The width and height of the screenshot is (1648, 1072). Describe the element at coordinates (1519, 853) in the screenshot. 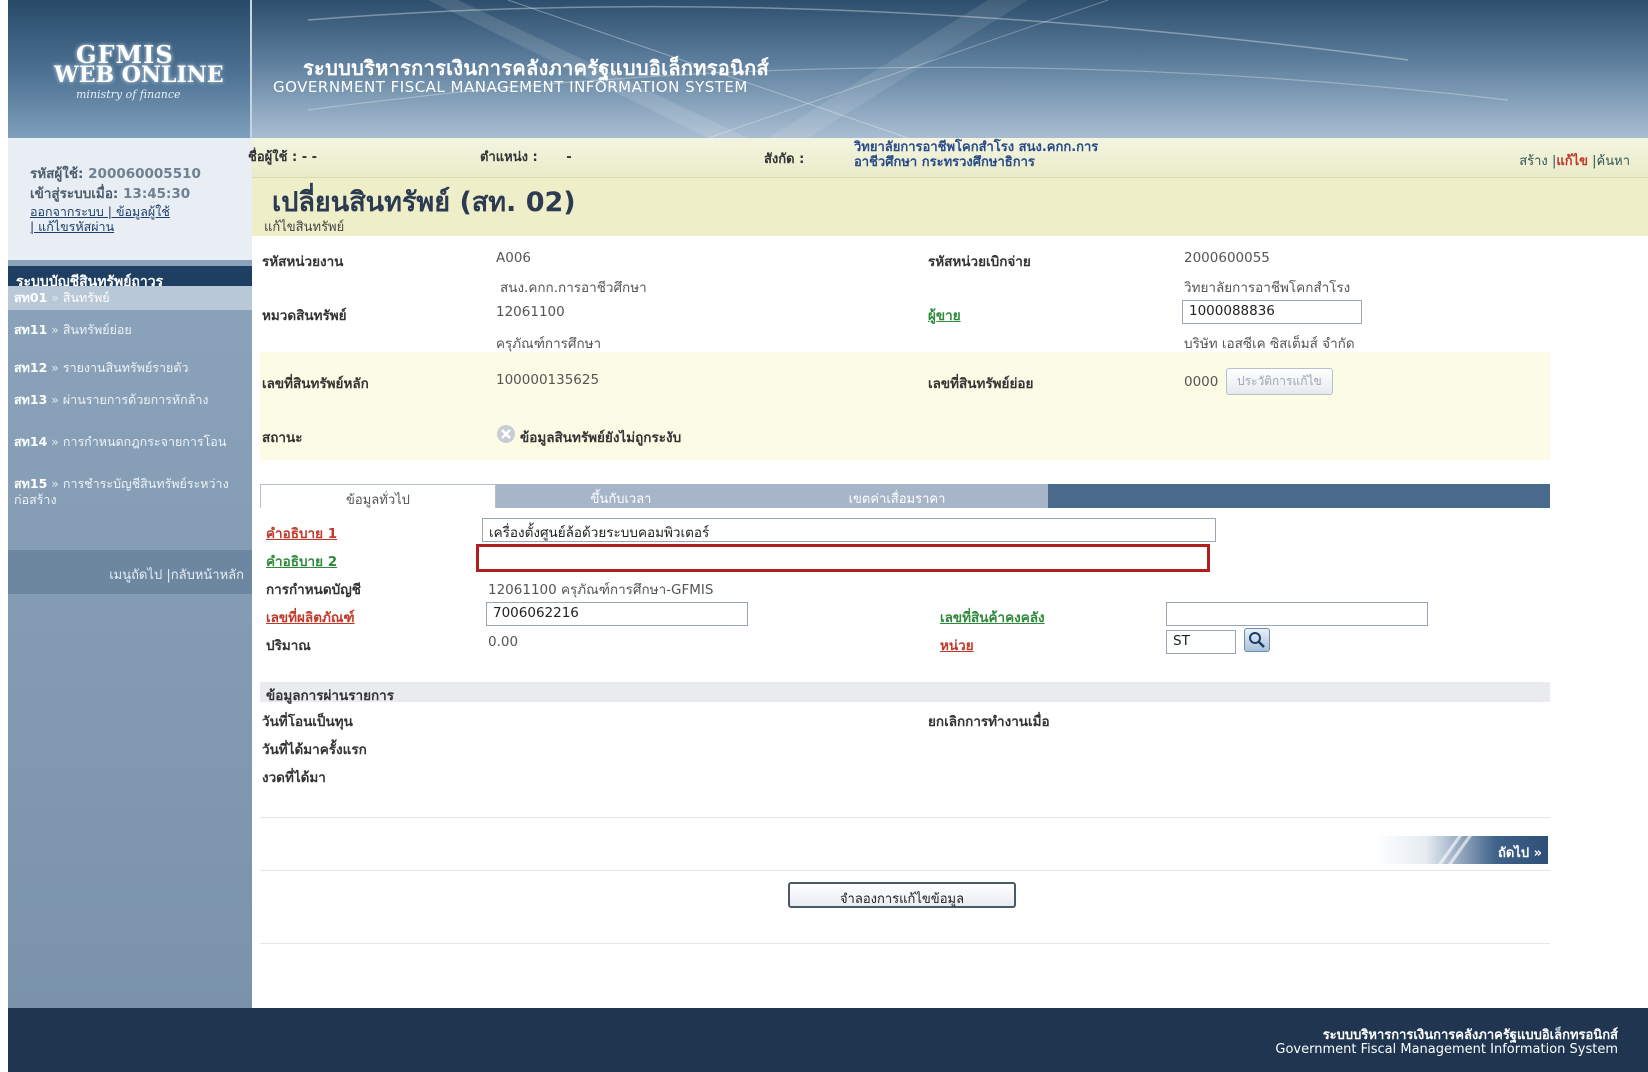

I see `next-button-label: ถัดไป »` at that location.